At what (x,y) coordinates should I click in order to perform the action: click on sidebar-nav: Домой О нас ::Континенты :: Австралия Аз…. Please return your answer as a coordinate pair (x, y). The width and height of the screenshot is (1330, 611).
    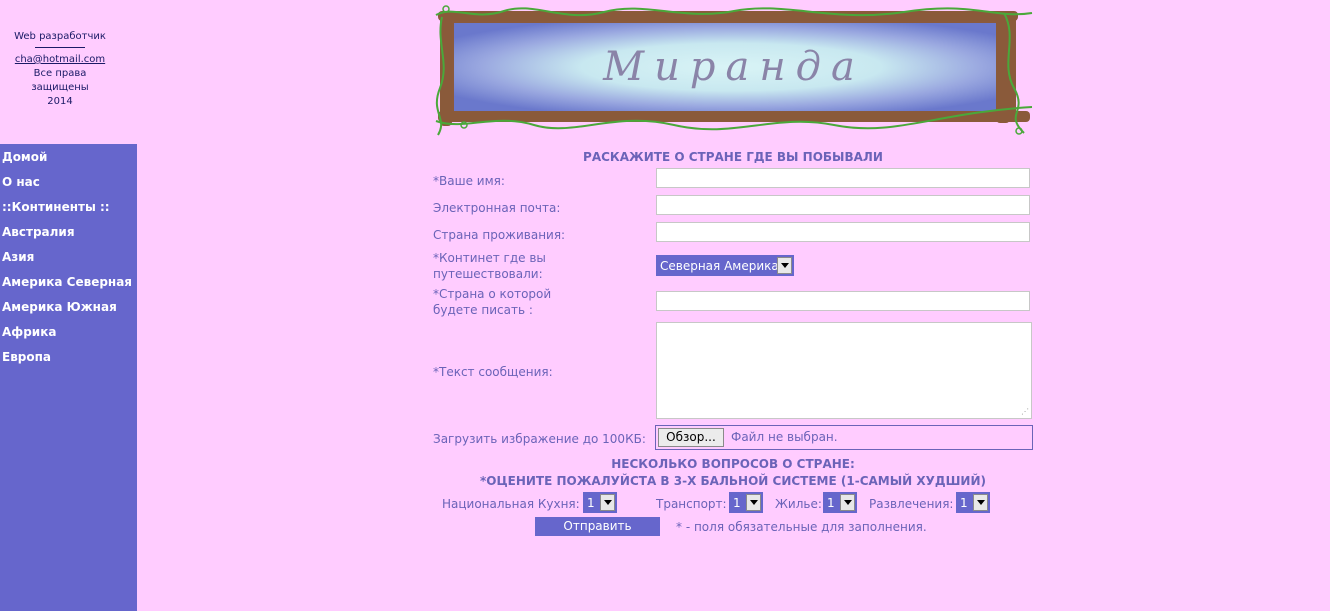
    Looking at the image, I should click on (68, 377).